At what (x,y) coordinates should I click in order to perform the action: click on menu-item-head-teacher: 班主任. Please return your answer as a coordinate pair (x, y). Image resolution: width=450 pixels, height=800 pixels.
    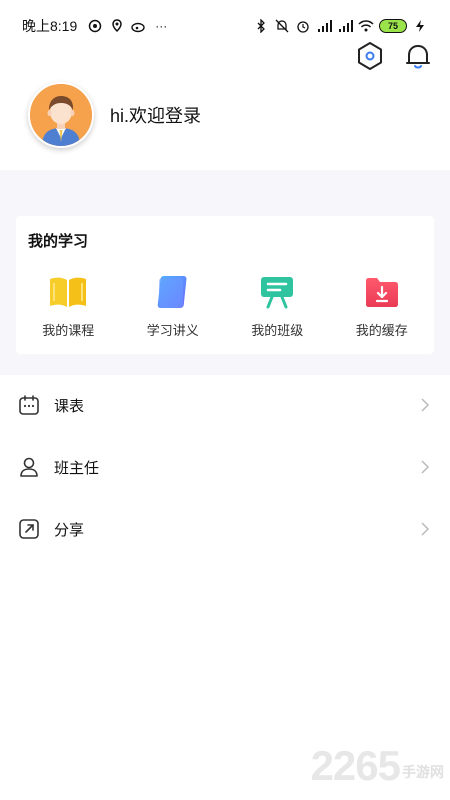
    Looking at the image, I should click on (225, 467).